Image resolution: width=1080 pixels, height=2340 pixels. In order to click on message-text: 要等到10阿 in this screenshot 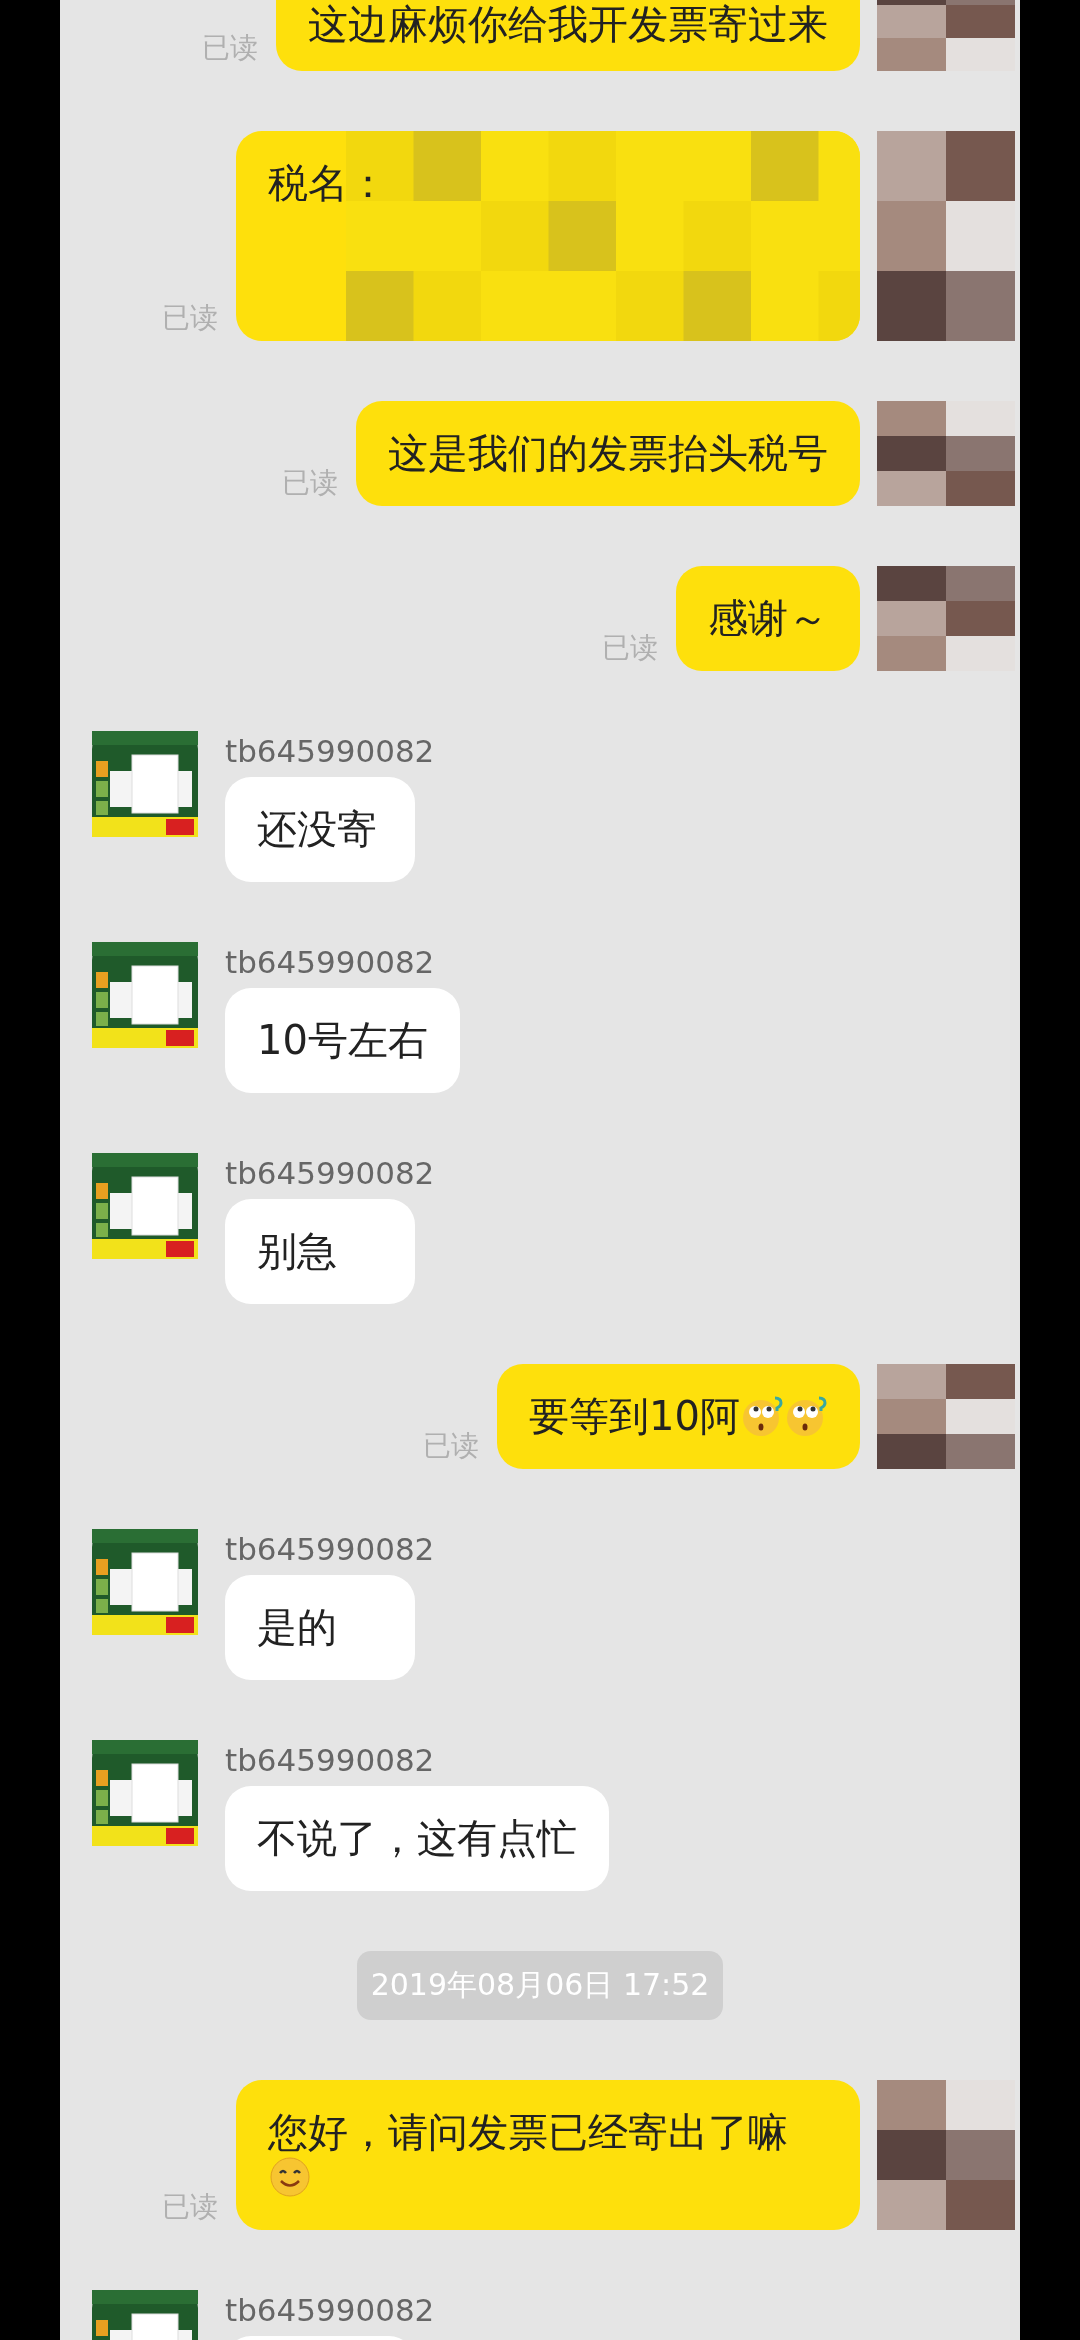, I will do `click(678, 1416)`.